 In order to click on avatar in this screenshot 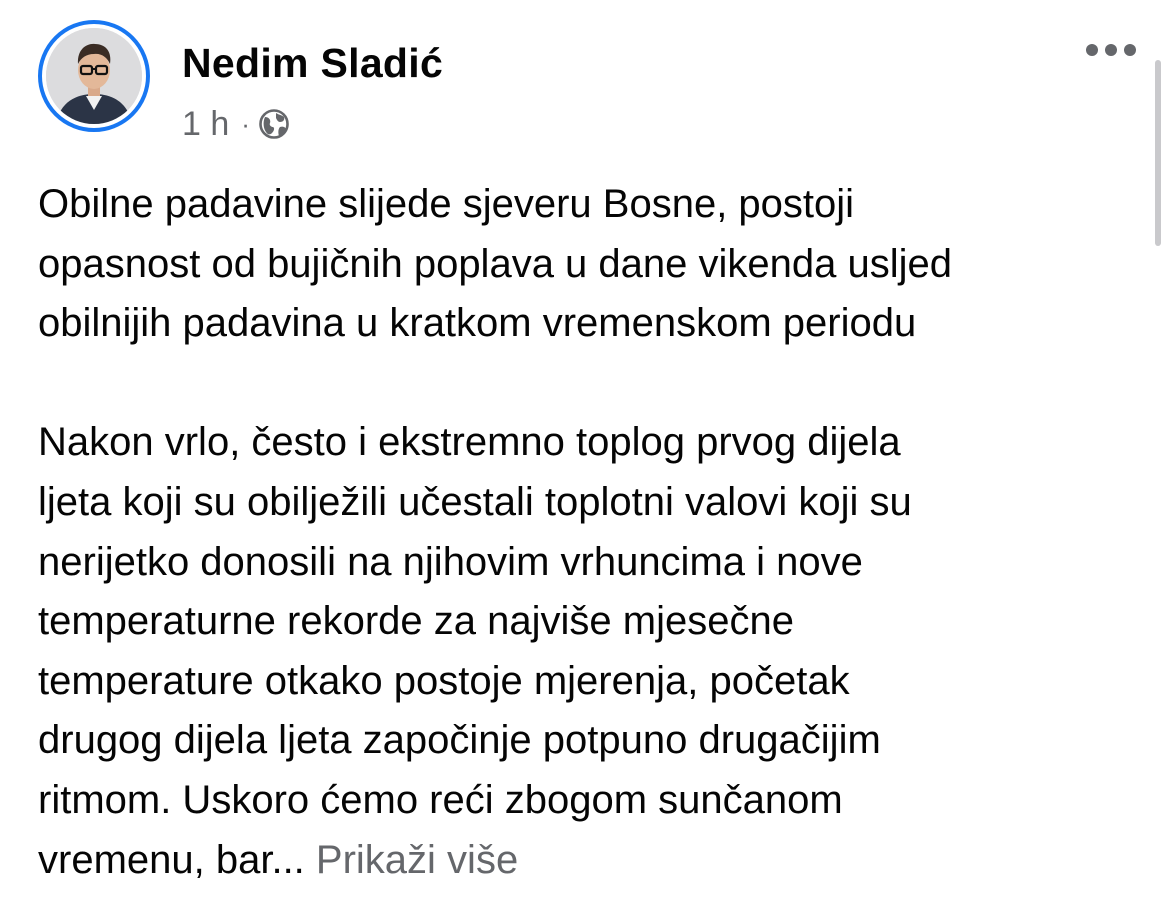, I will do `click(94, 76)`.